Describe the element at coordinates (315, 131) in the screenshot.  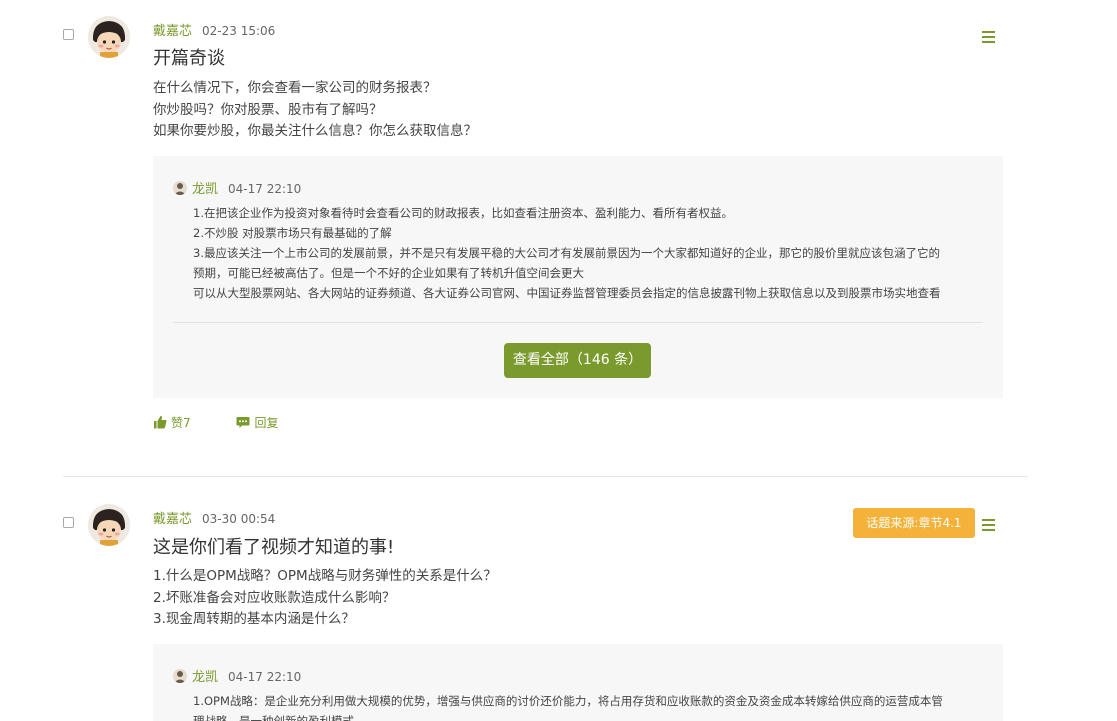
I see `post-body-line: 如果你要炒股，你最关注什么信息？你怎么获取信息？` at that location.